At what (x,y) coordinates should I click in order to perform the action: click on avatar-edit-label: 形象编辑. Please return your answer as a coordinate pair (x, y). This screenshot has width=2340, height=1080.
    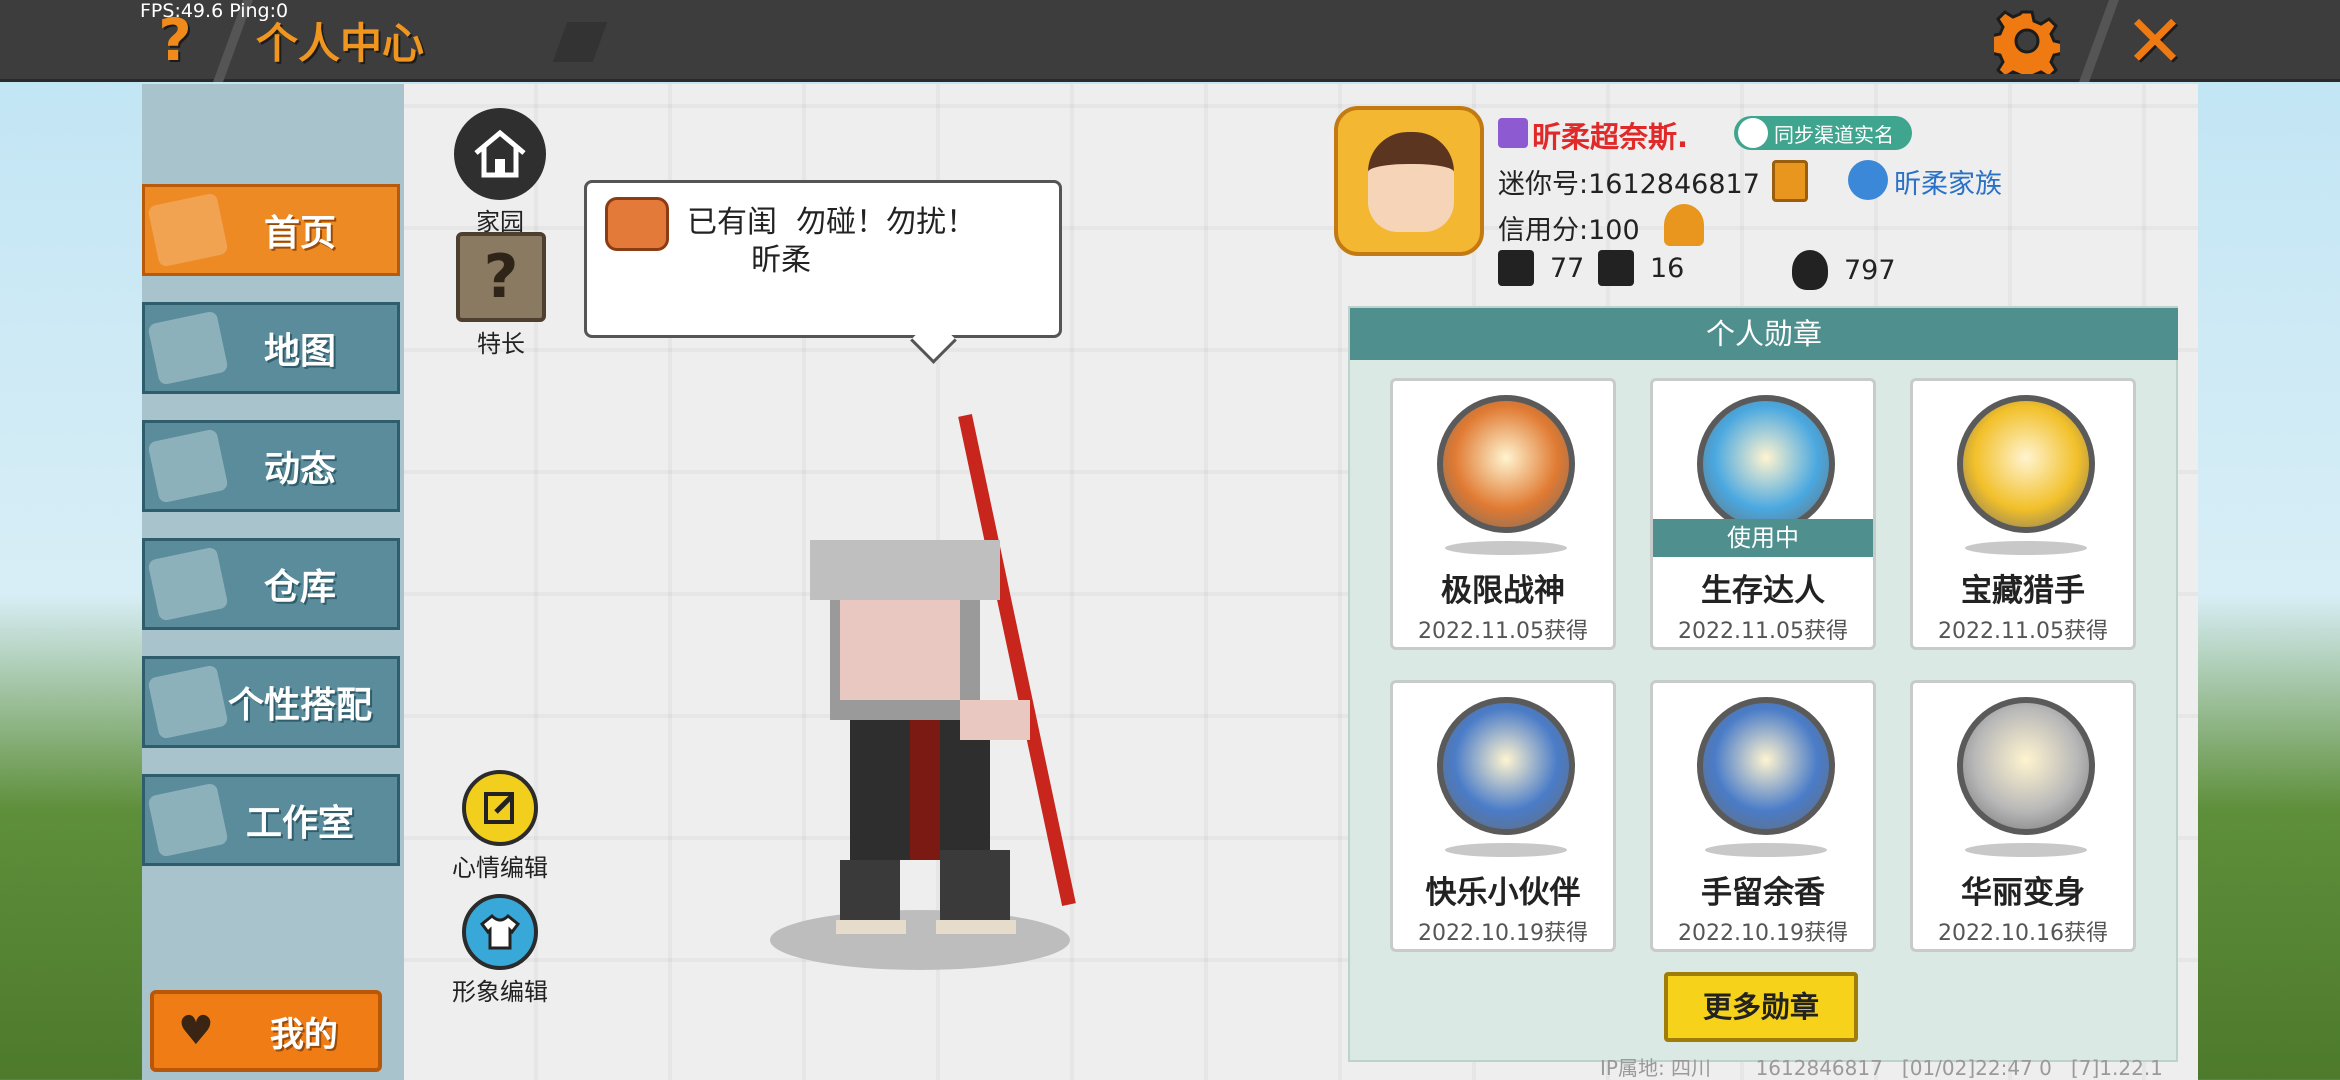
    Looking at the image, I should click on (500, 992).